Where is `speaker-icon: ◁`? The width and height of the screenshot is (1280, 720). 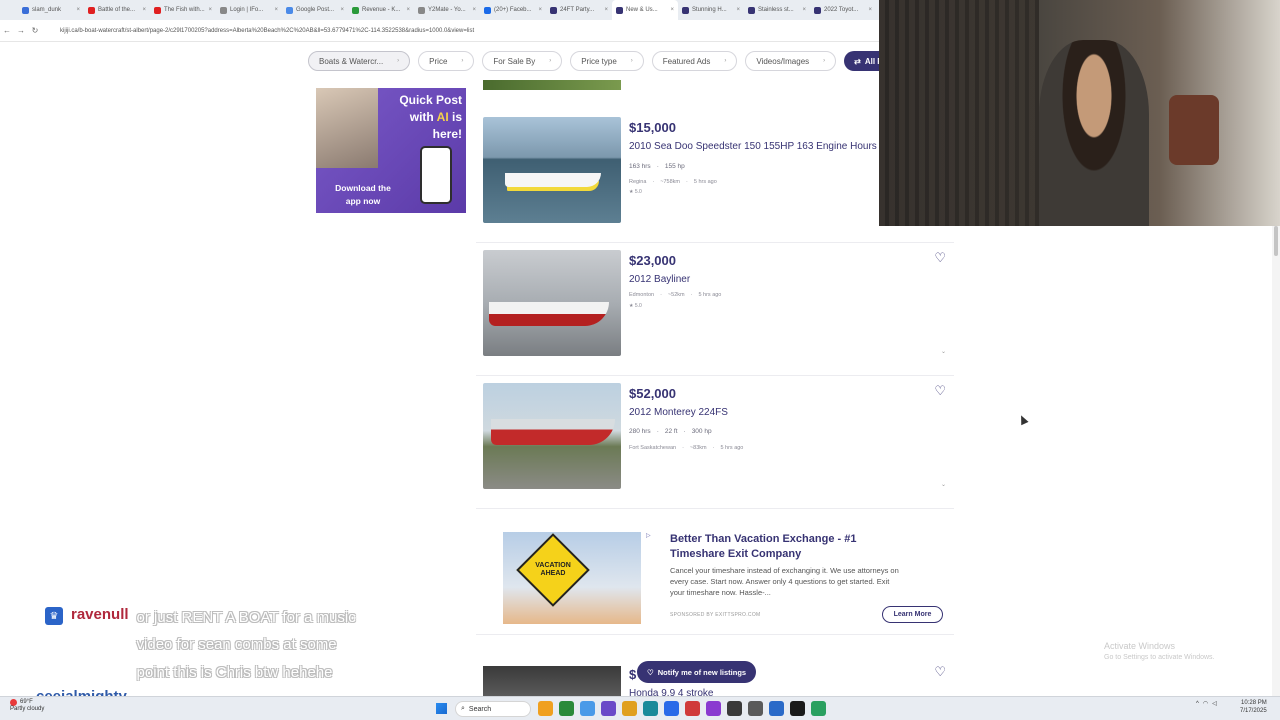 speaker-icon: ◁ is located at coordinates (1214, 703).